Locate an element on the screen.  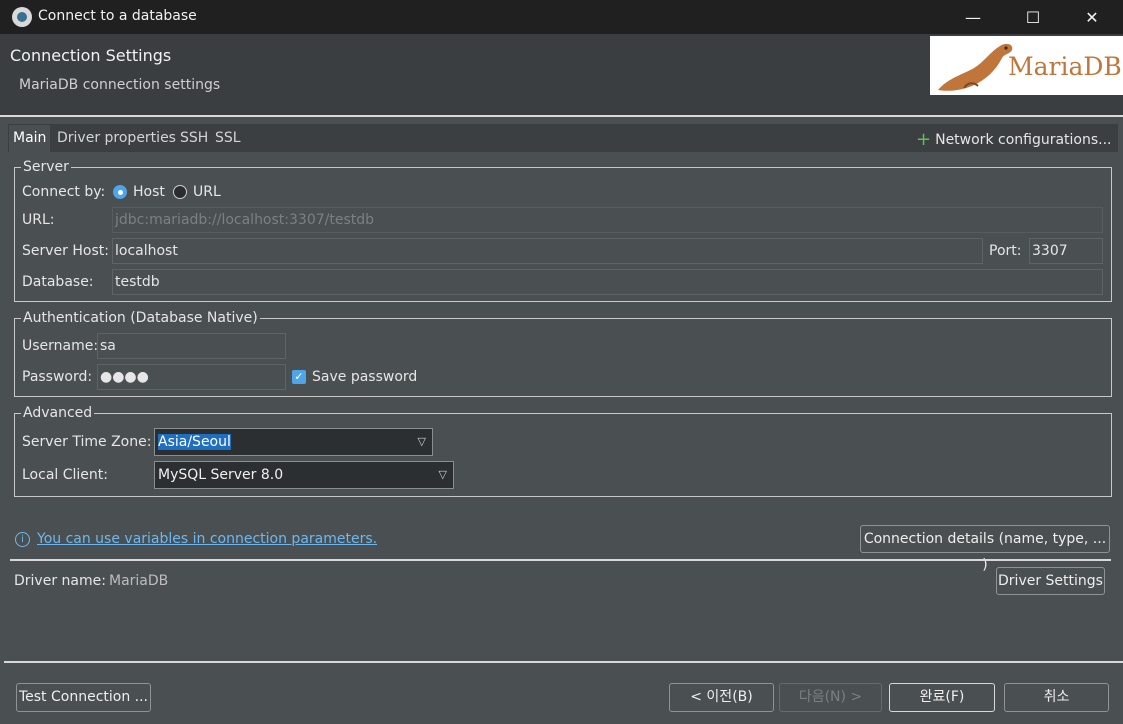
port-field: 3307 is located at coordinates (1066, 251).